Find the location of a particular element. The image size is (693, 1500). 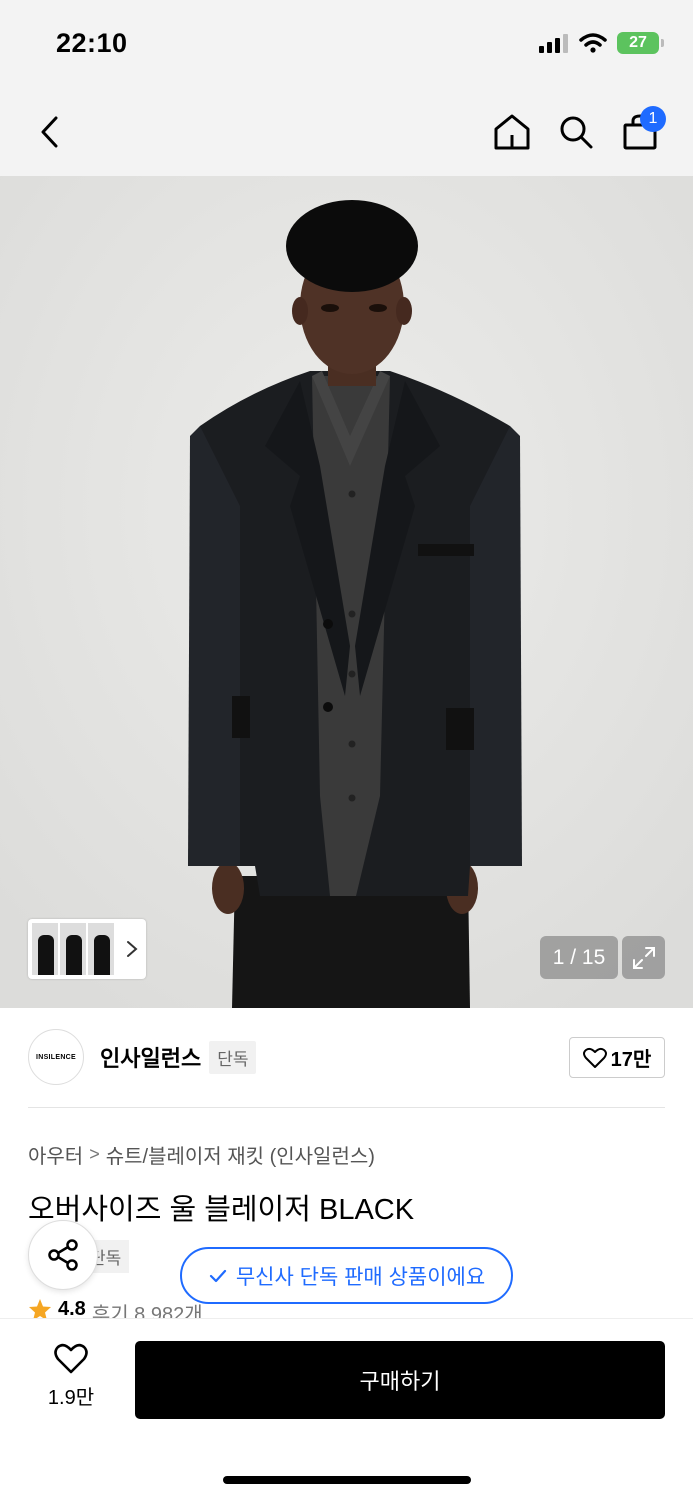

expand-icon is located at coordinates (643, 957).